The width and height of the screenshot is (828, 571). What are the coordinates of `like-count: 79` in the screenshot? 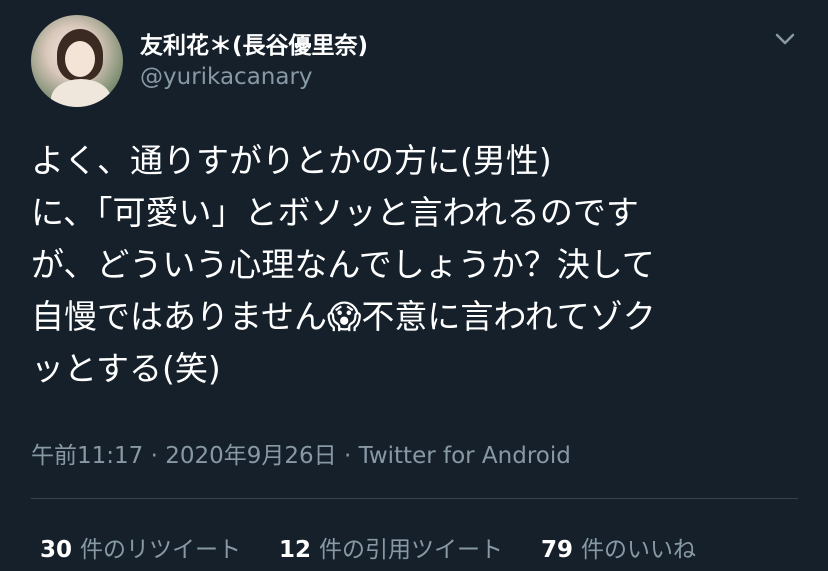 It's located at (557, 550).